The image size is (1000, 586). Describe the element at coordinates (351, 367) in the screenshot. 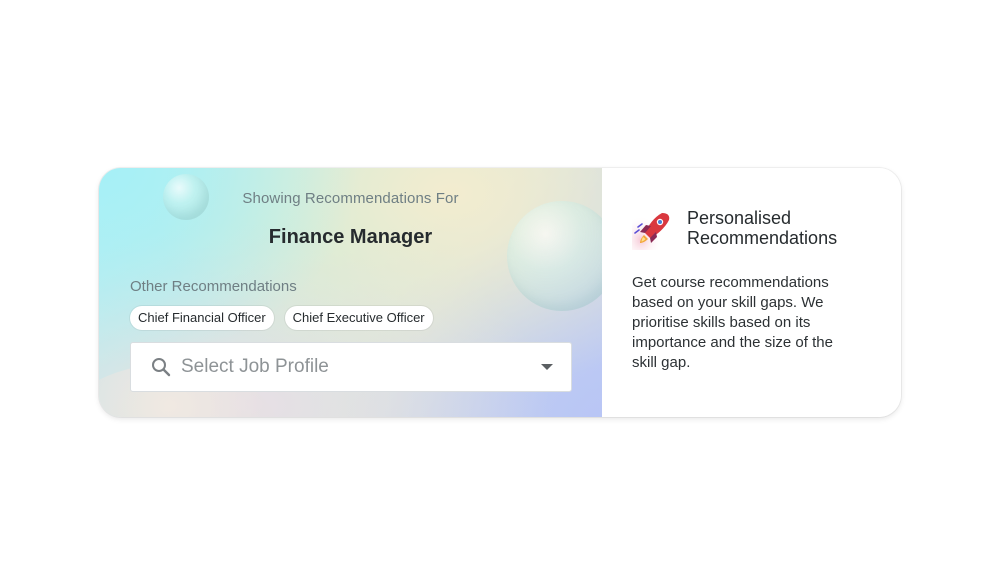

I see `job-profile-select: Select Job Profile` at that location.